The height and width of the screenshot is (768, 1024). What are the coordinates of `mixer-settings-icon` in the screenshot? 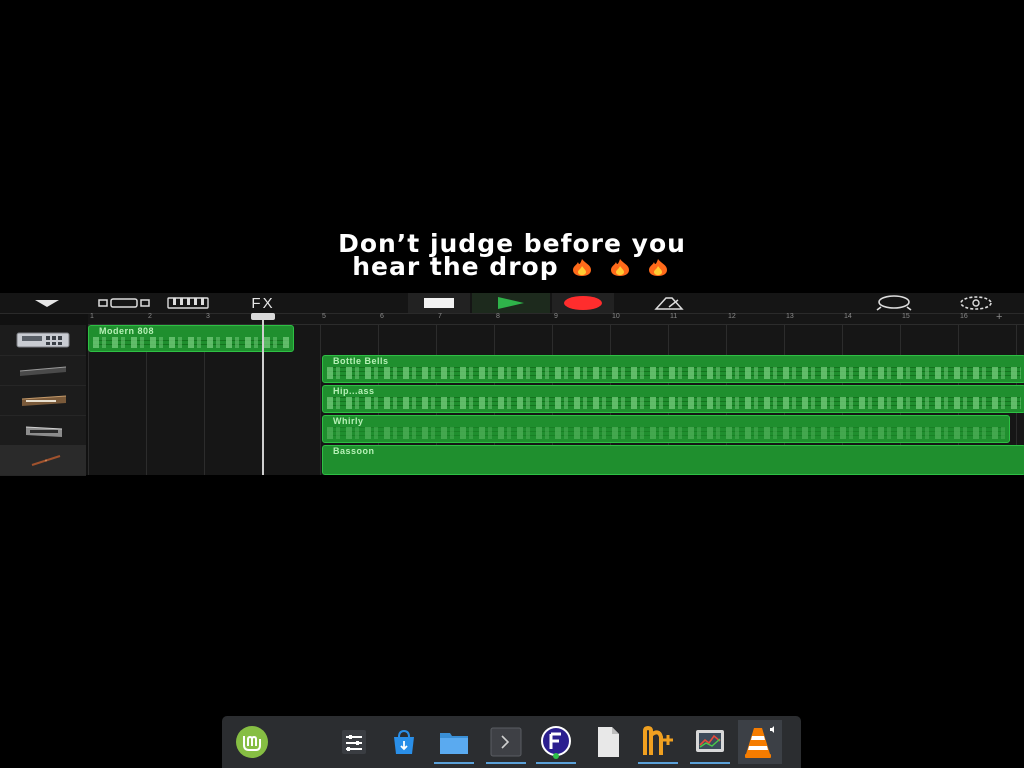 It's located at (354, 742).